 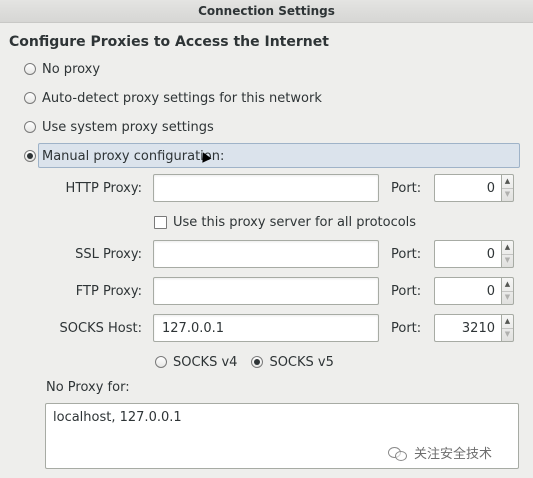 I want to click on ssl-port-spinner: 0 ▲ ▼, so click(x=474, y=254).